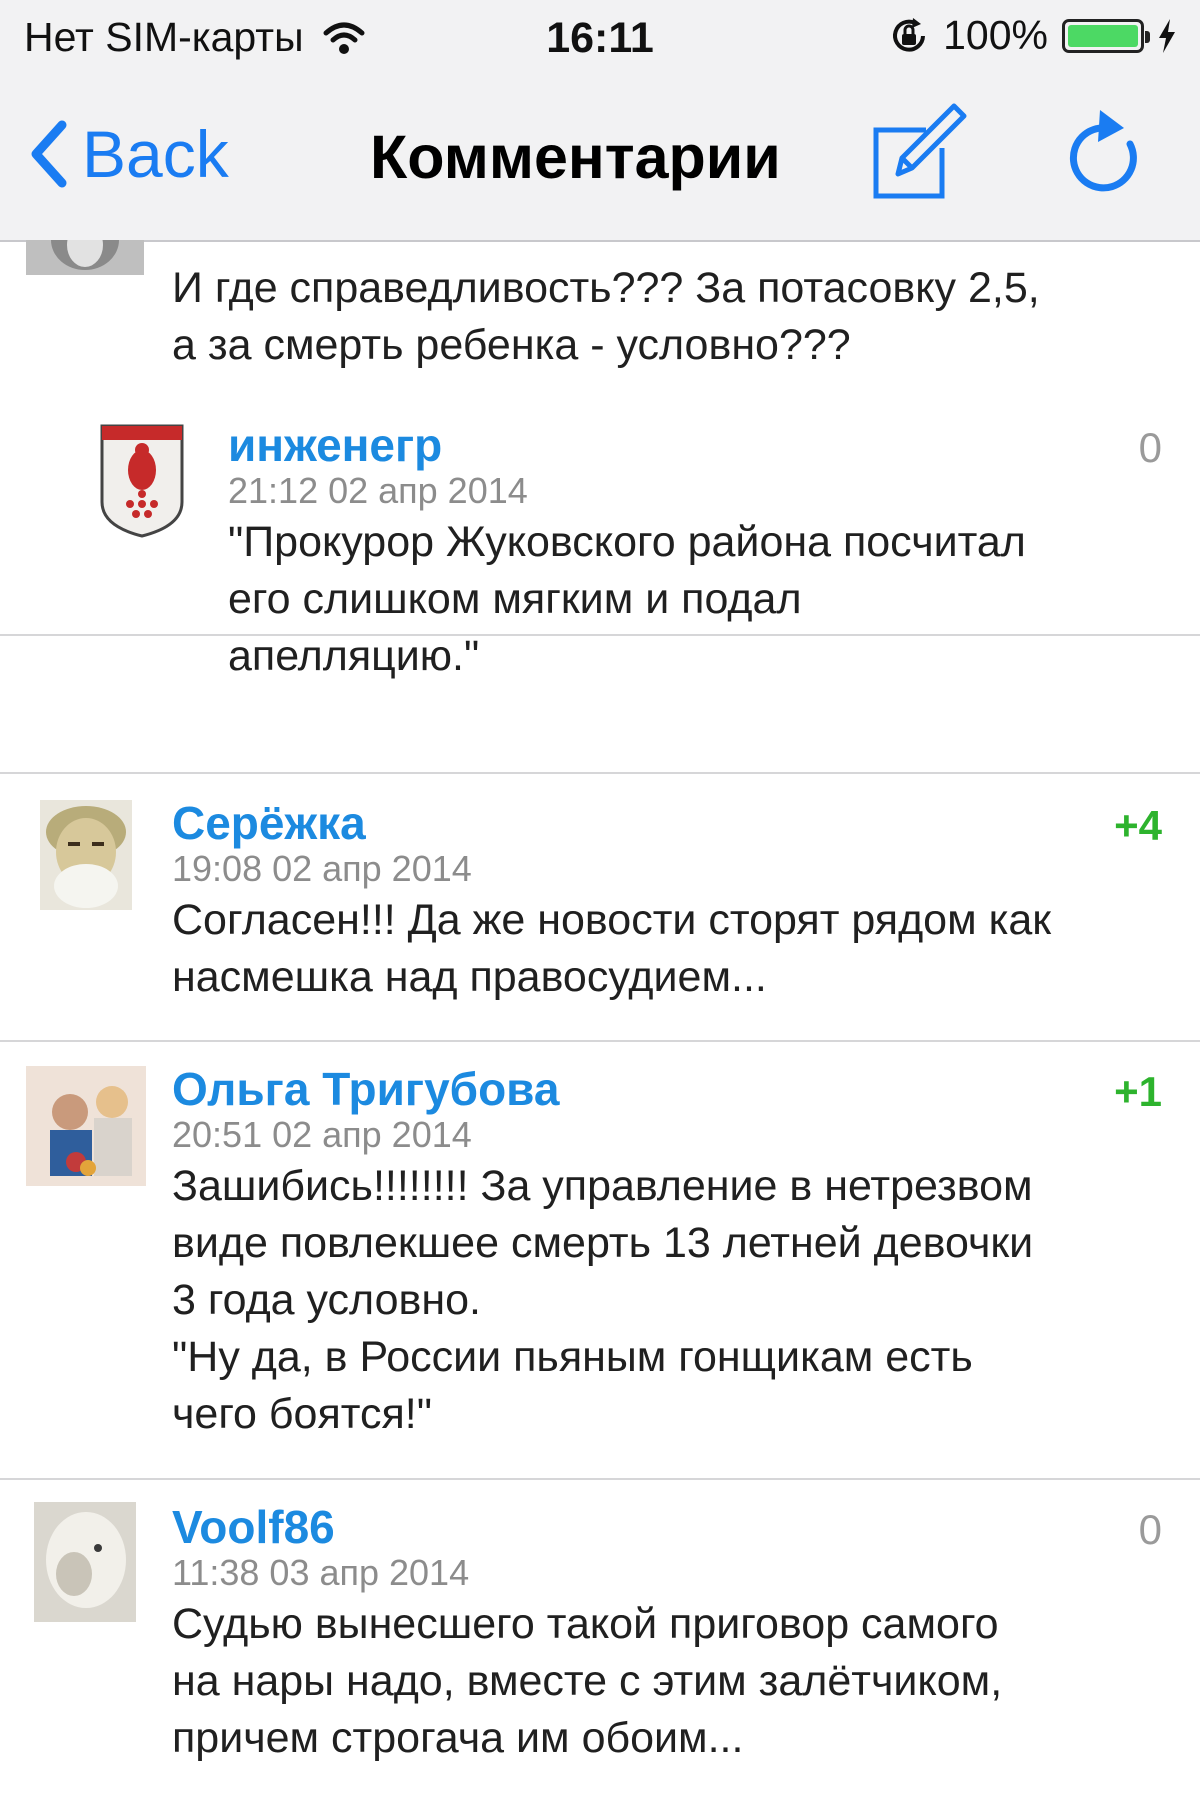 Image resolution: width=1200 pixels, height=1800 pixels. I want to click on rotation-lock-icon, so click(909, 34).